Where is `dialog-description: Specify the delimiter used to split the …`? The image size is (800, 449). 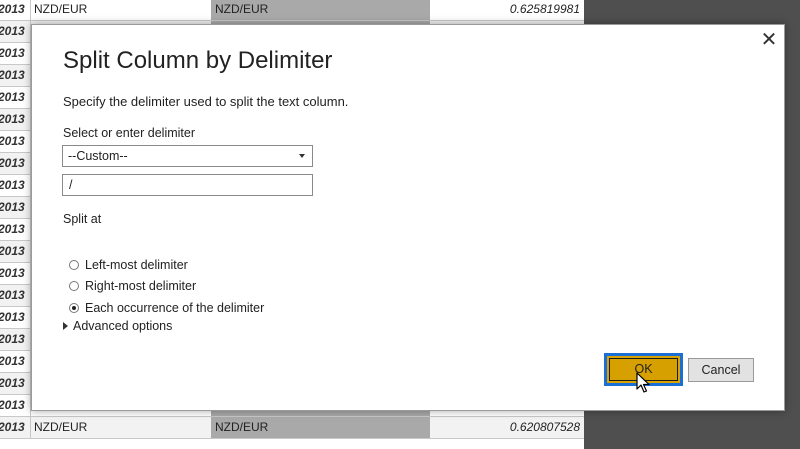
dialog-description: Specify the delimiter used to split the … is located at coordinates (206, 101).